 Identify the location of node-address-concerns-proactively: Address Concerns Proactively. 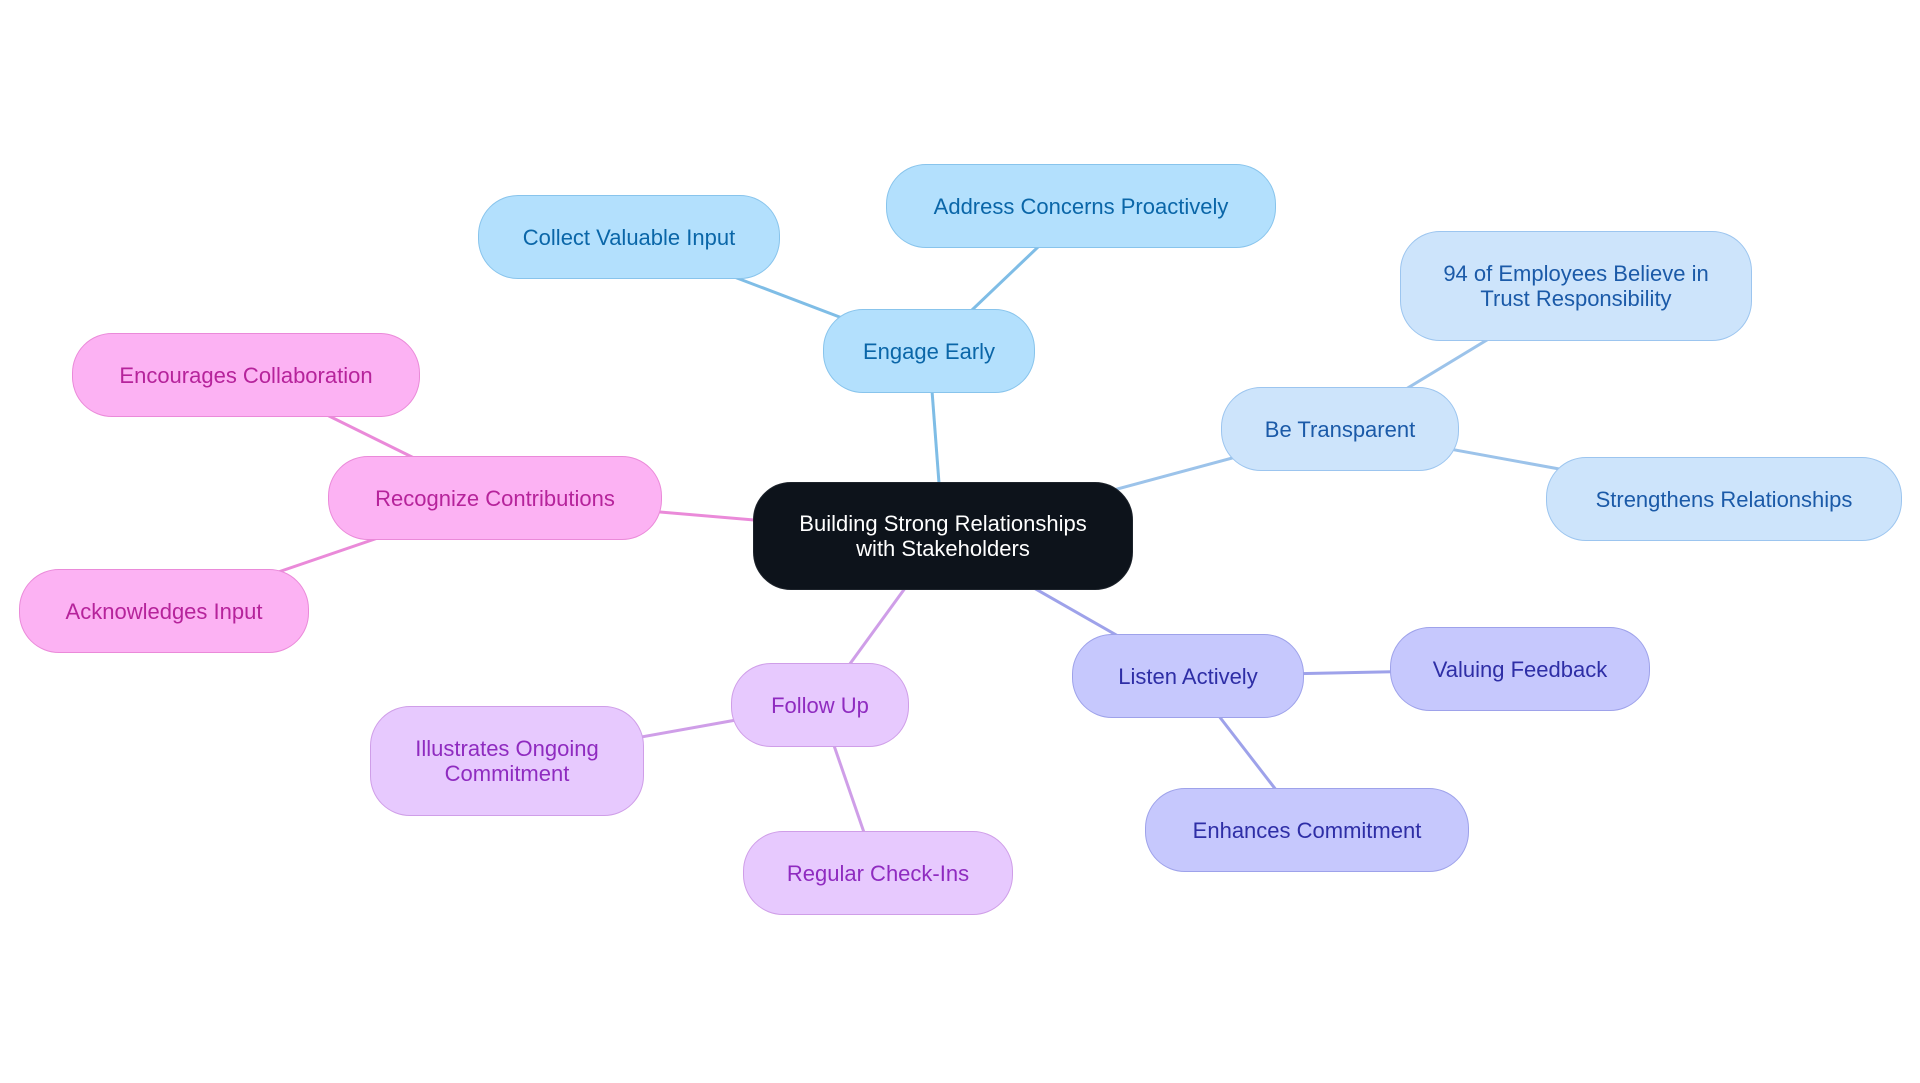
(1081, 206).